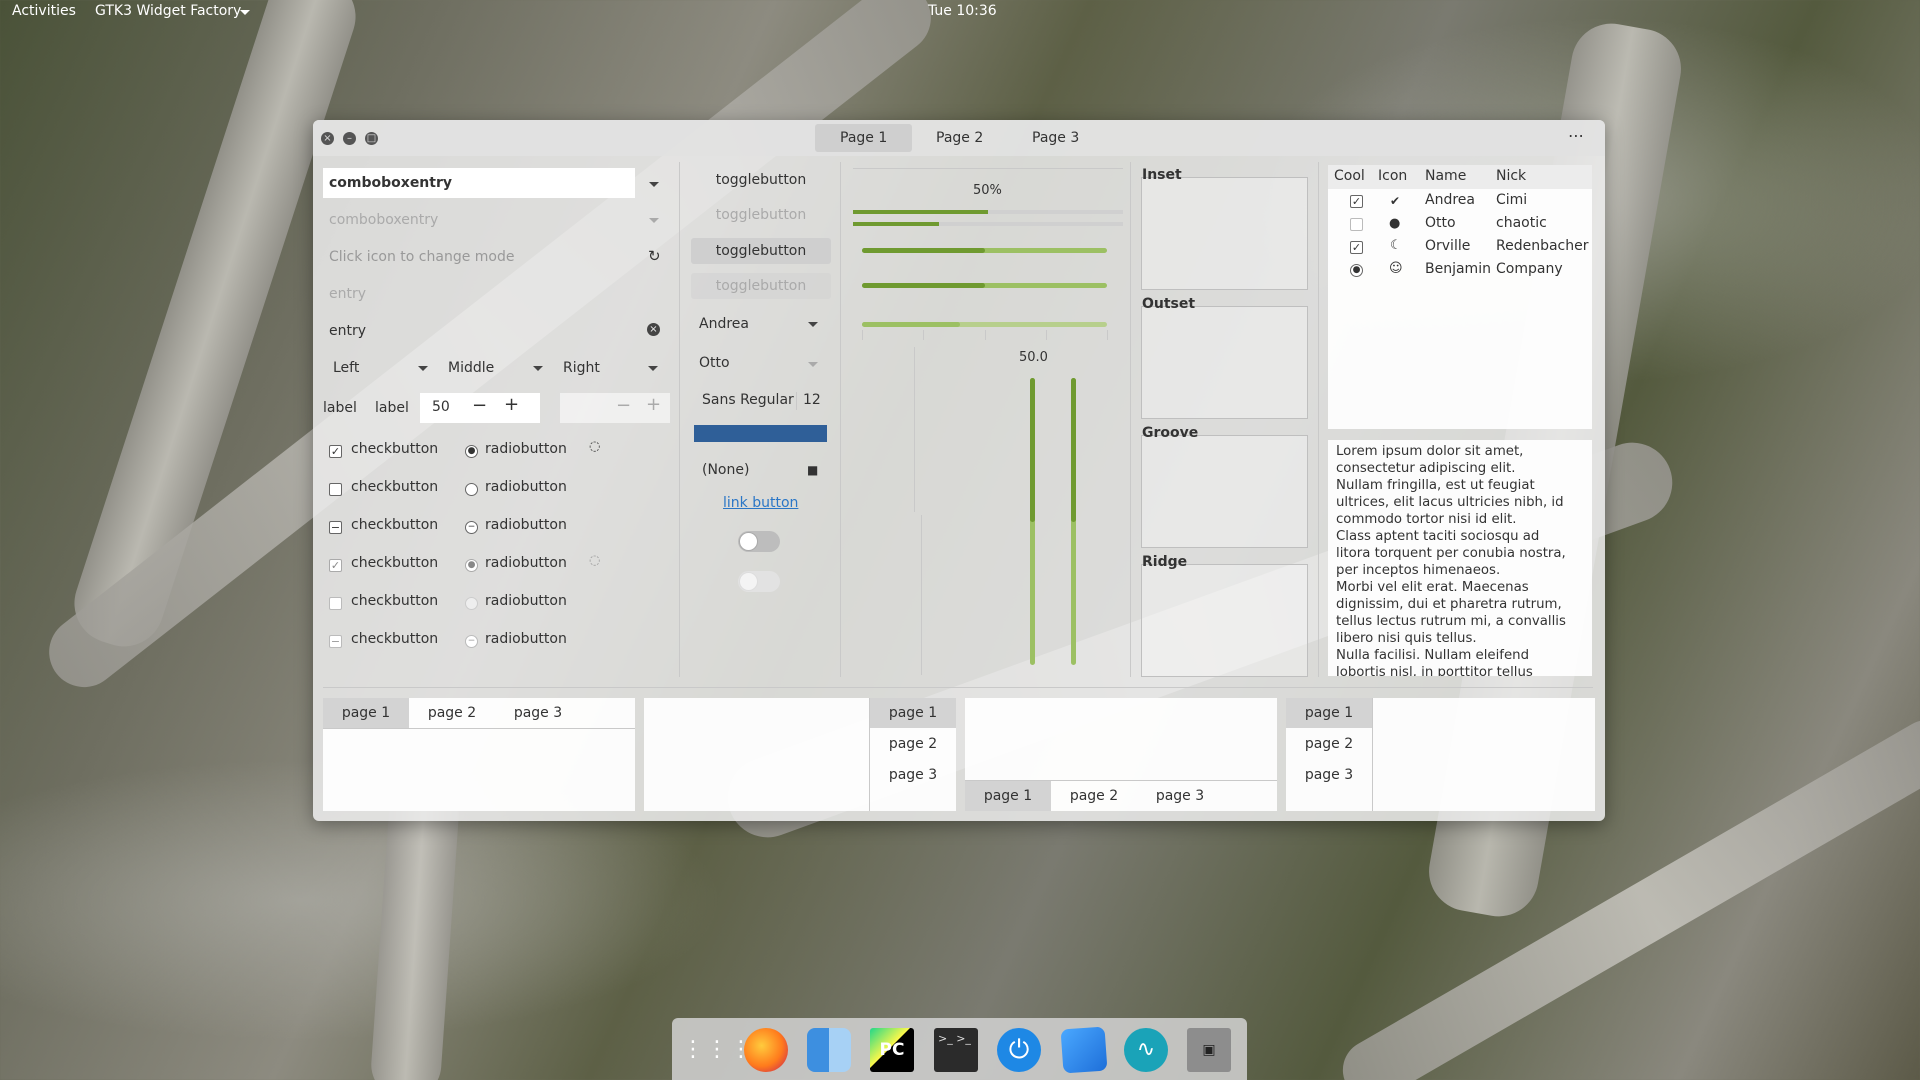 This screenshot has height=1080, width=1920. I want to click on tab-page-1: Page 1, so click(864, 138).